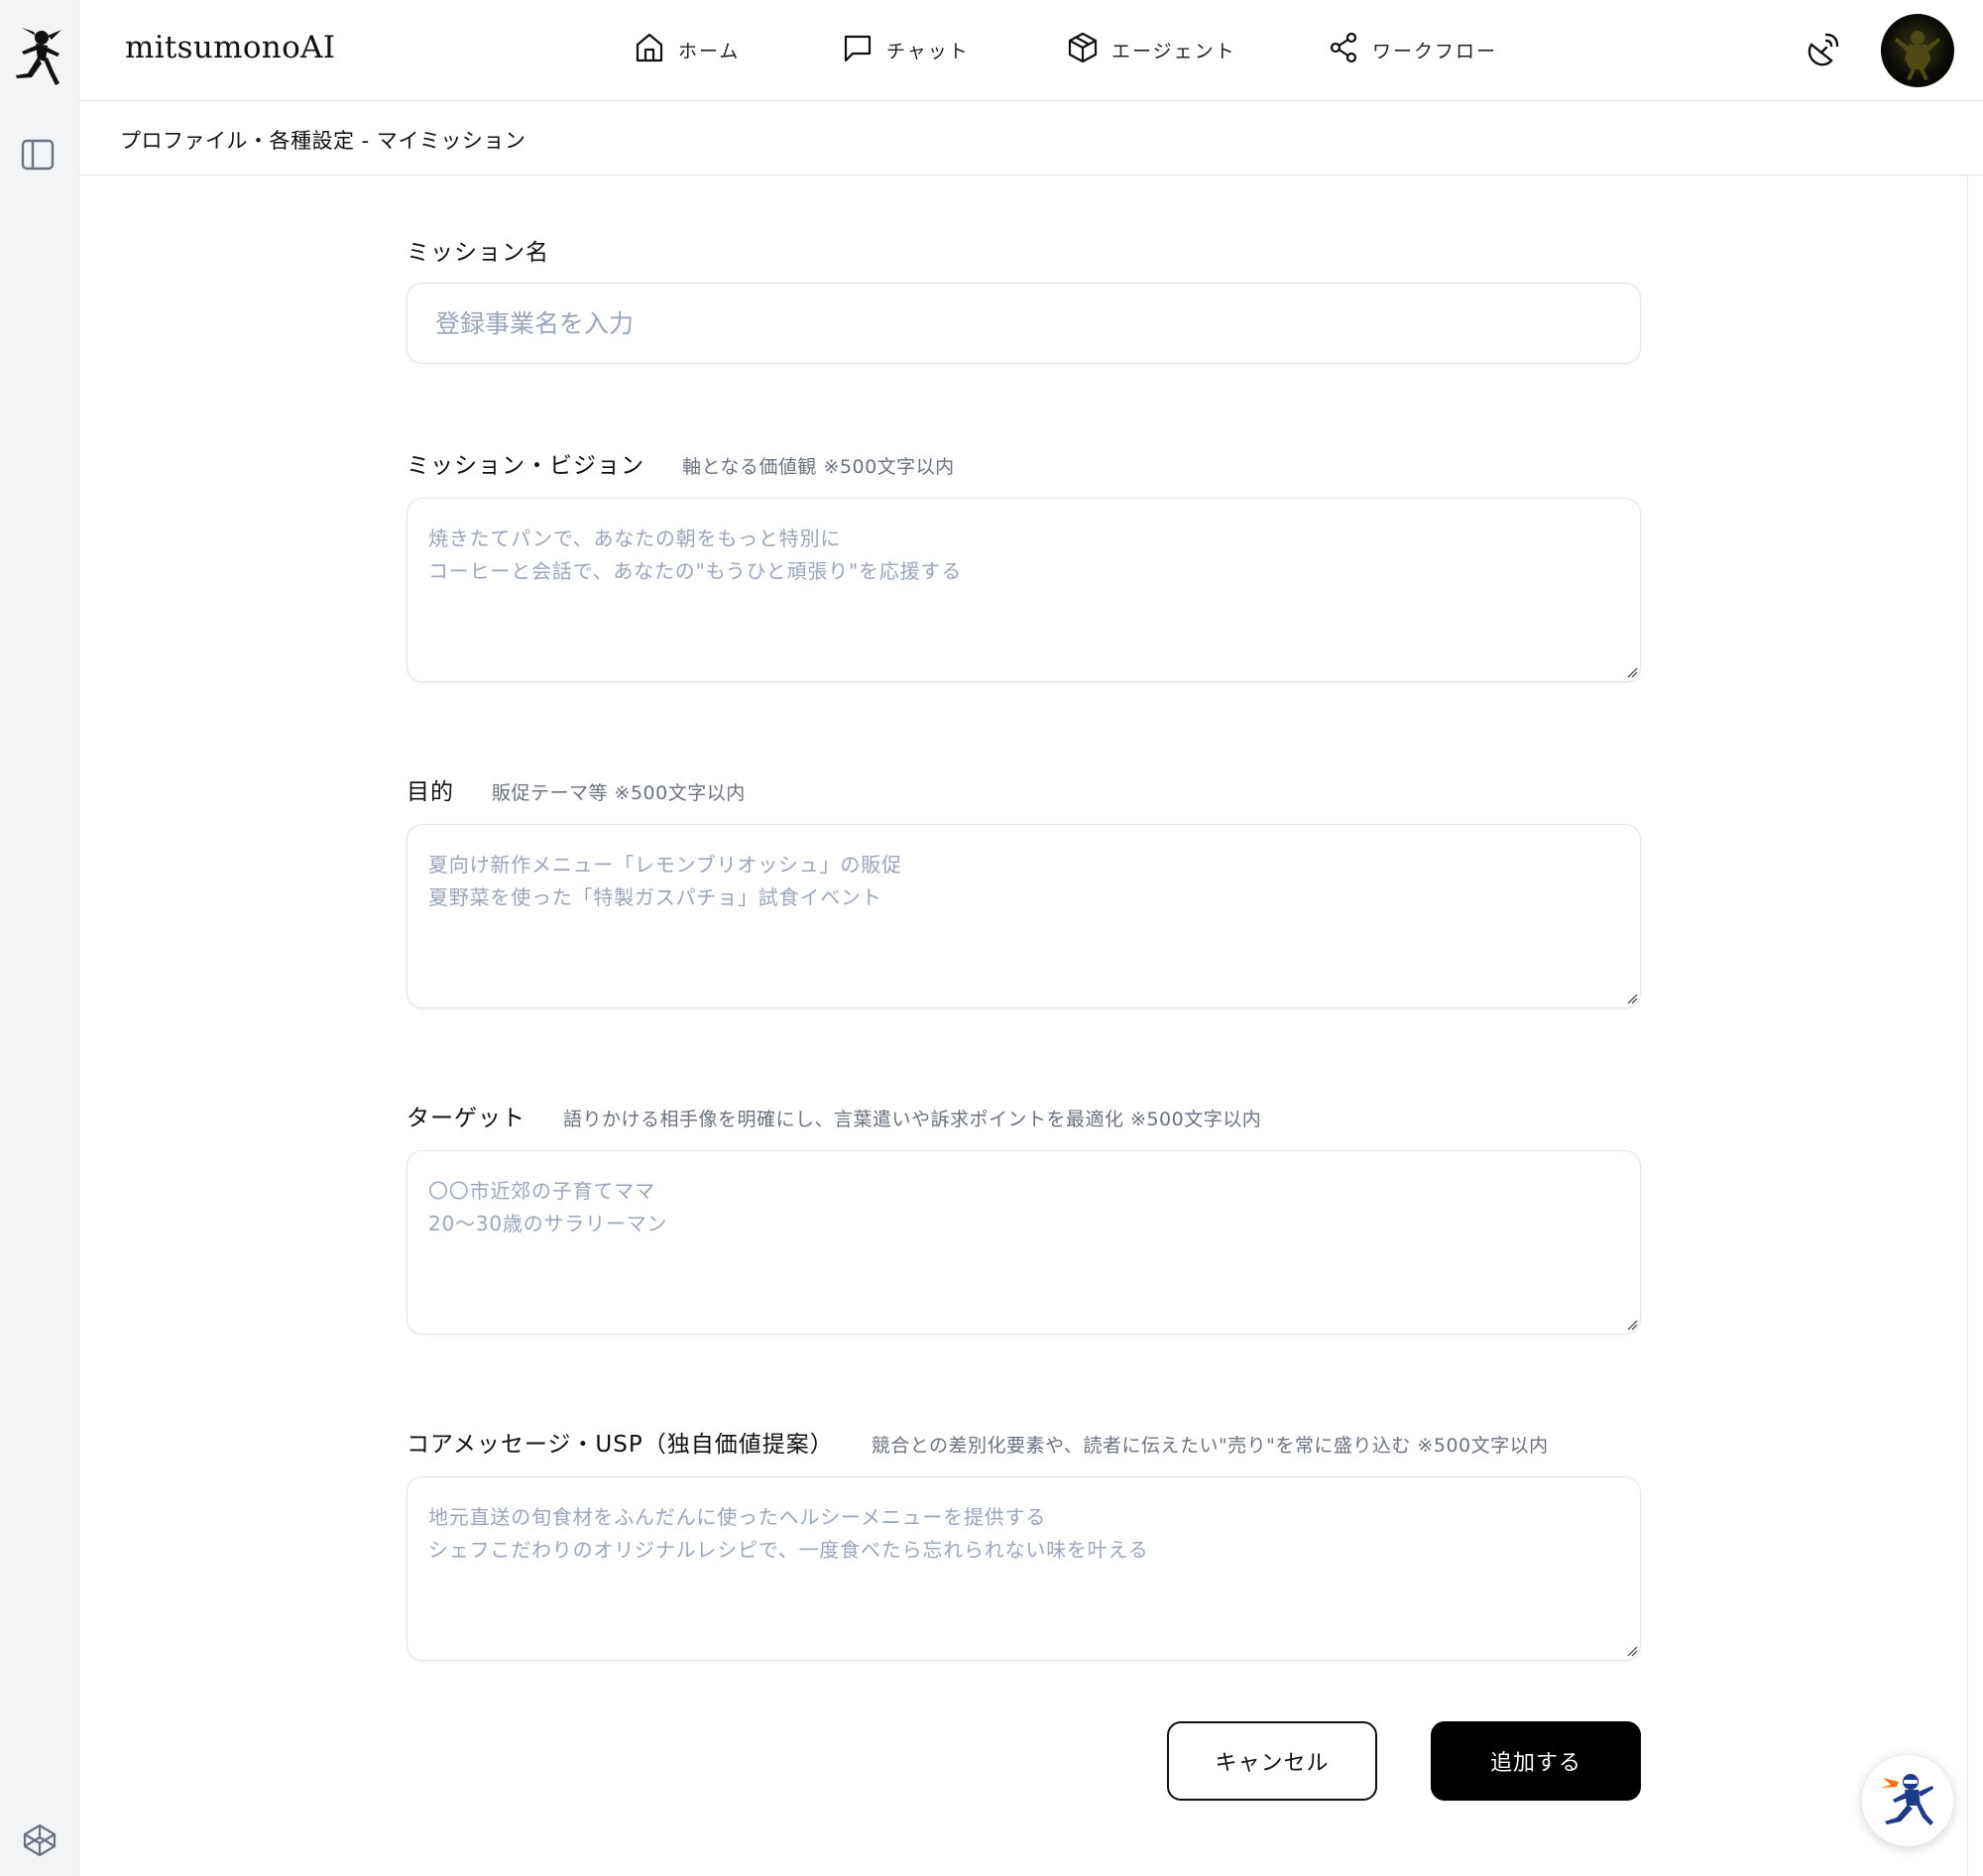 The image size is (1983, 1876). I want to click on nav-agent: エージェント, so click(1152, 49).